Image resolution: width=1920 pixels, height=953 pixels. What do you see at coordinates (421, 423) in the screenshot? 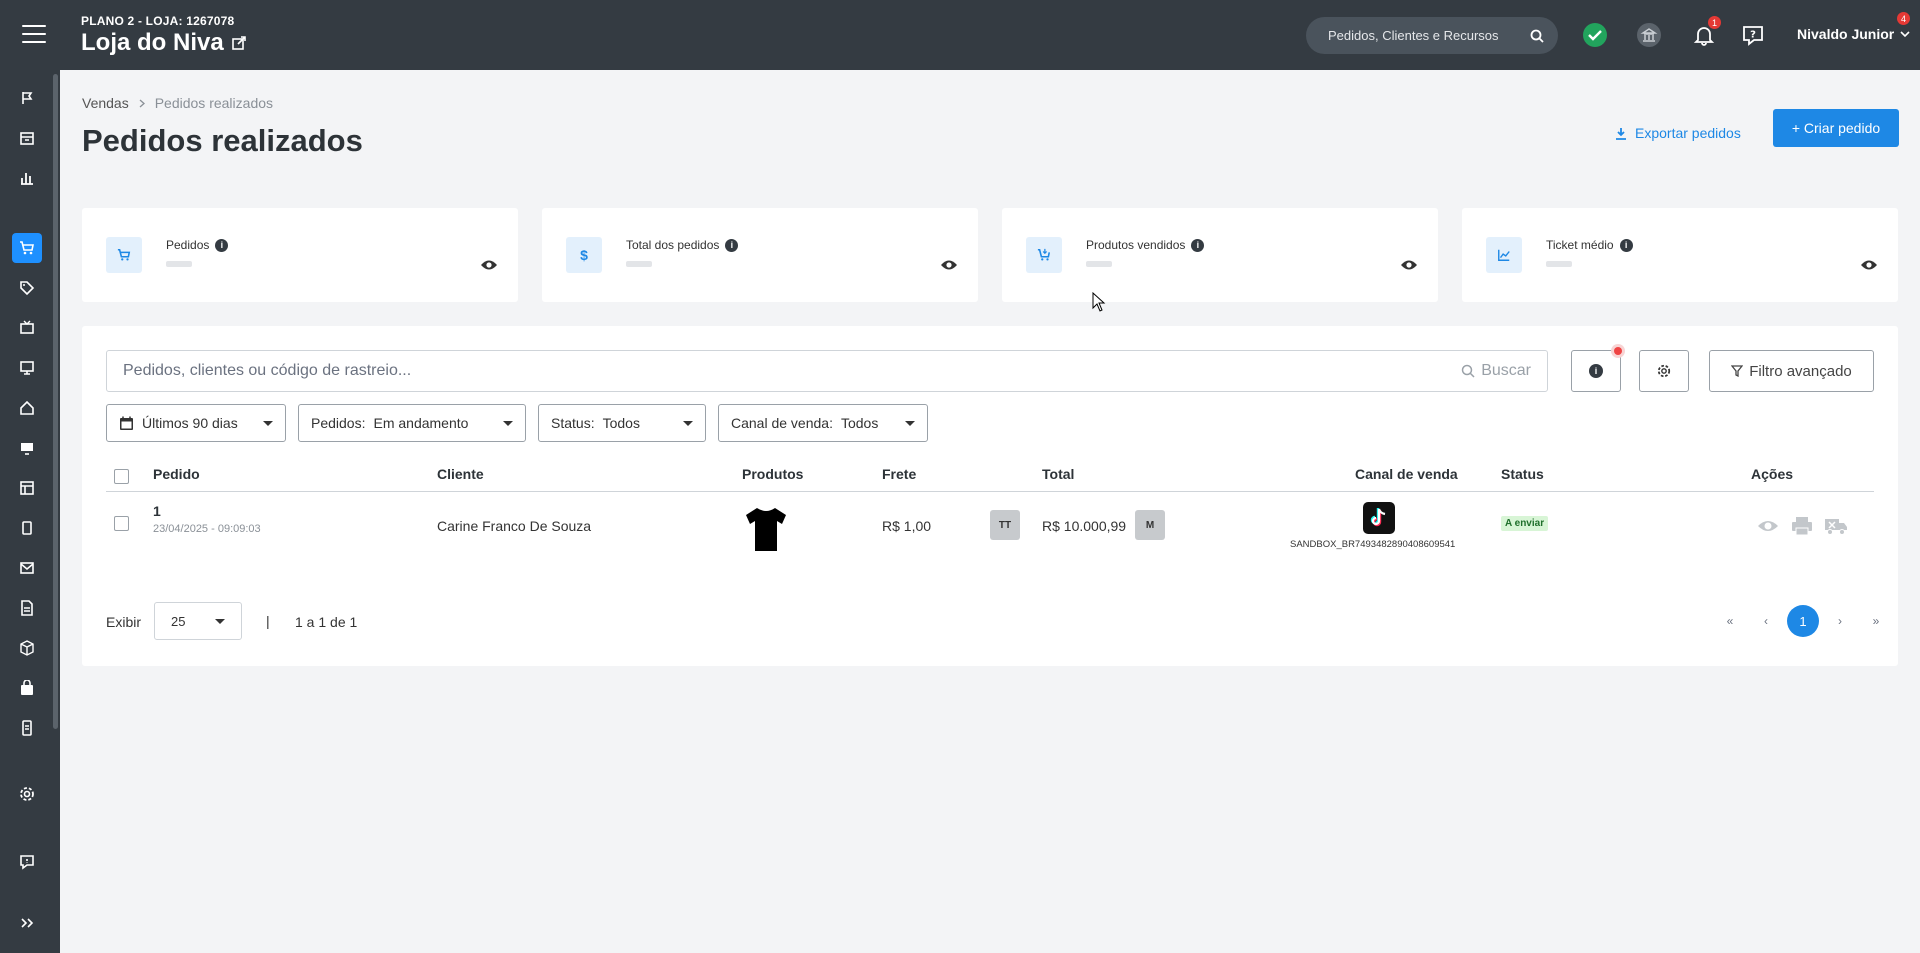
I see `orders-filter-value: Em andamento` at bounding box center [421, 423].